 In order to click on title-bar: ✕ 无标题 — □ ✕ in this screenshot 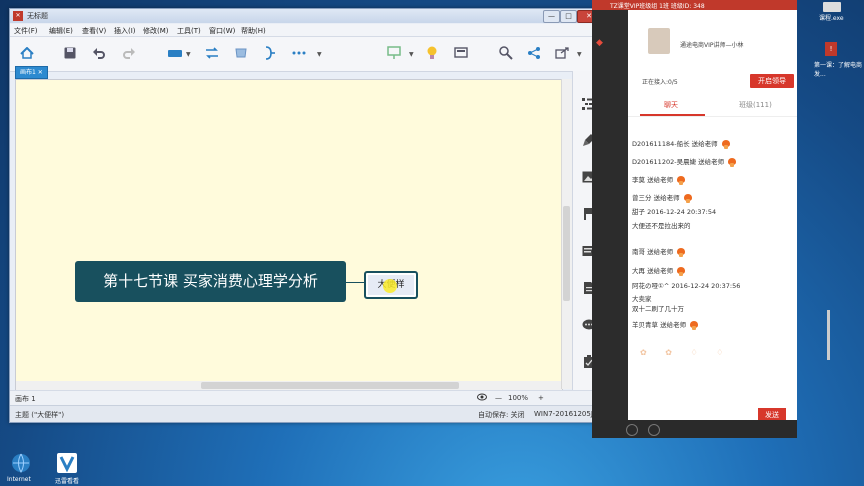, I will do `click(307, 16)`.